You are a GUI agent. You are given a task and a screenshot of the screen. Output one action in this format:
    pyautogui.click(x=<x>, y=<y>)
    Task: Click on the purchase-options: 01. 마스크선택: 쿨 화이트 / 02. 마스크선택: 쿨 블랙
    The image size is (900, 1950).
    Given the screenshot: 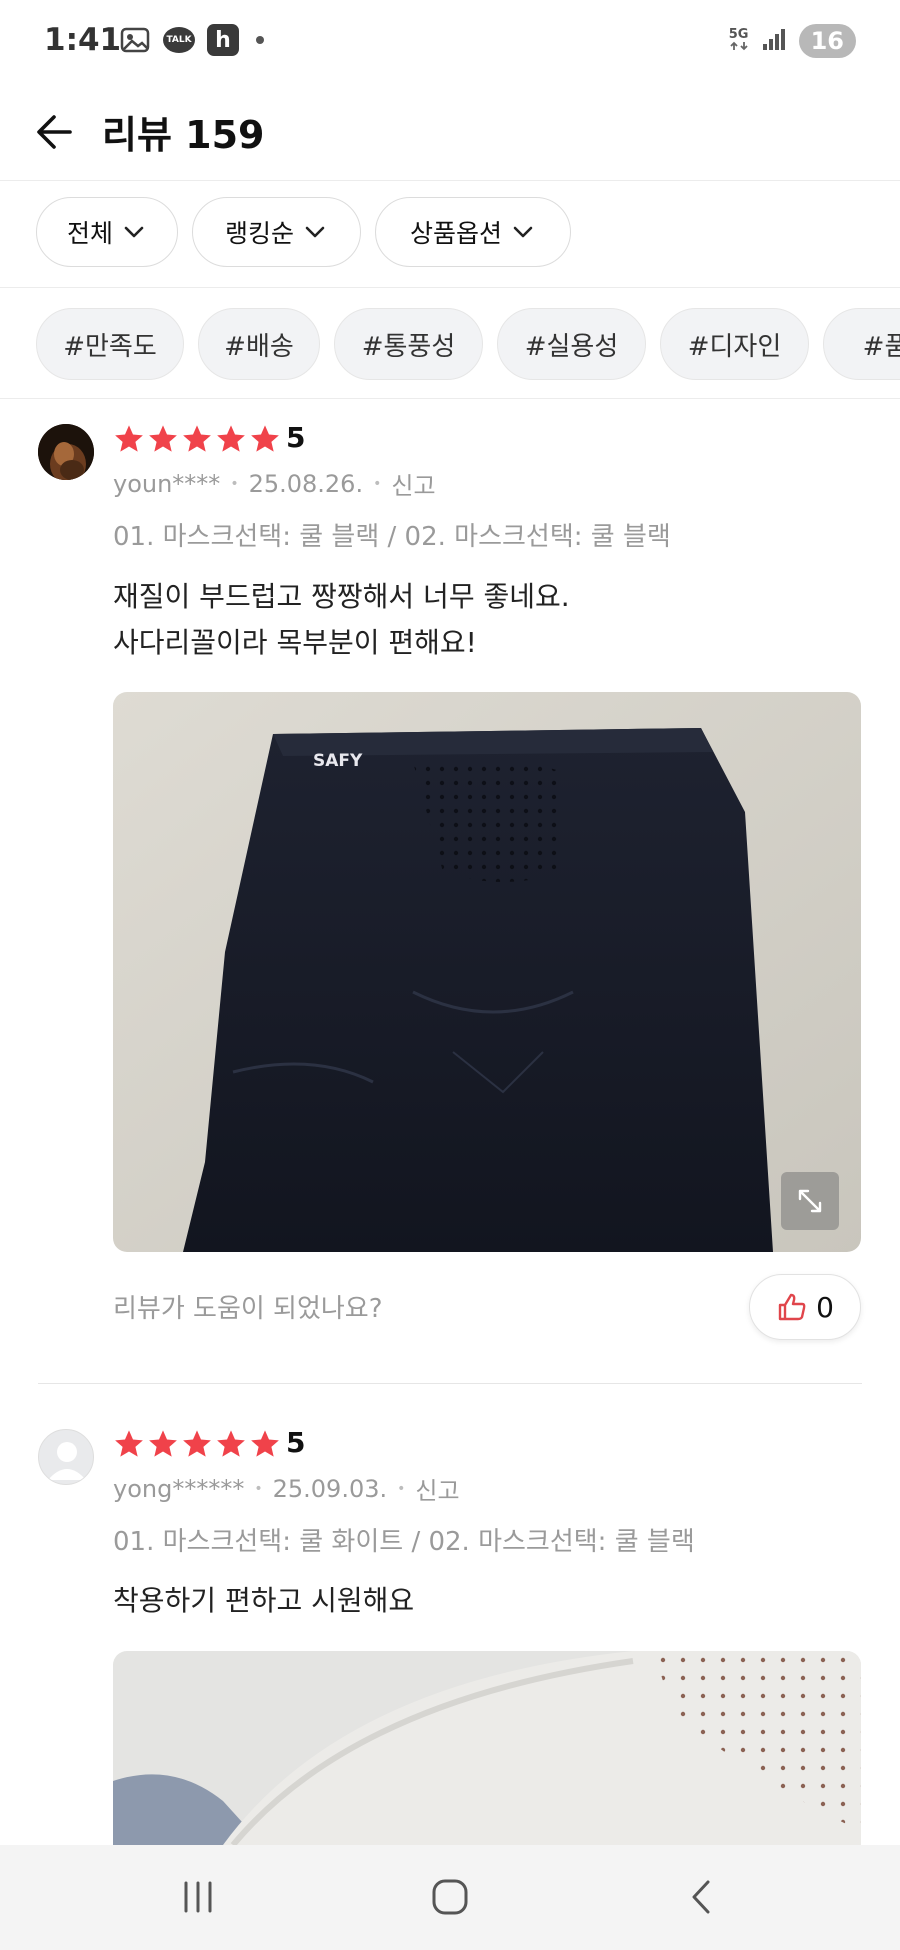 What is the action you would take?
    pyautogui.click(x=404, y=1542)
    